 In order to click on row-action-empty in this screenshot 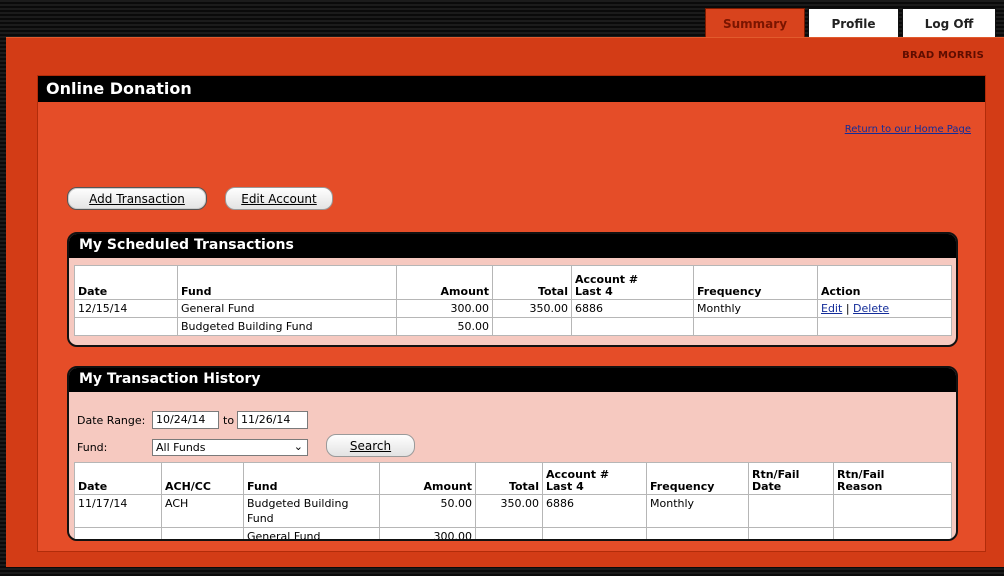, I will do `click(884, 326)`.